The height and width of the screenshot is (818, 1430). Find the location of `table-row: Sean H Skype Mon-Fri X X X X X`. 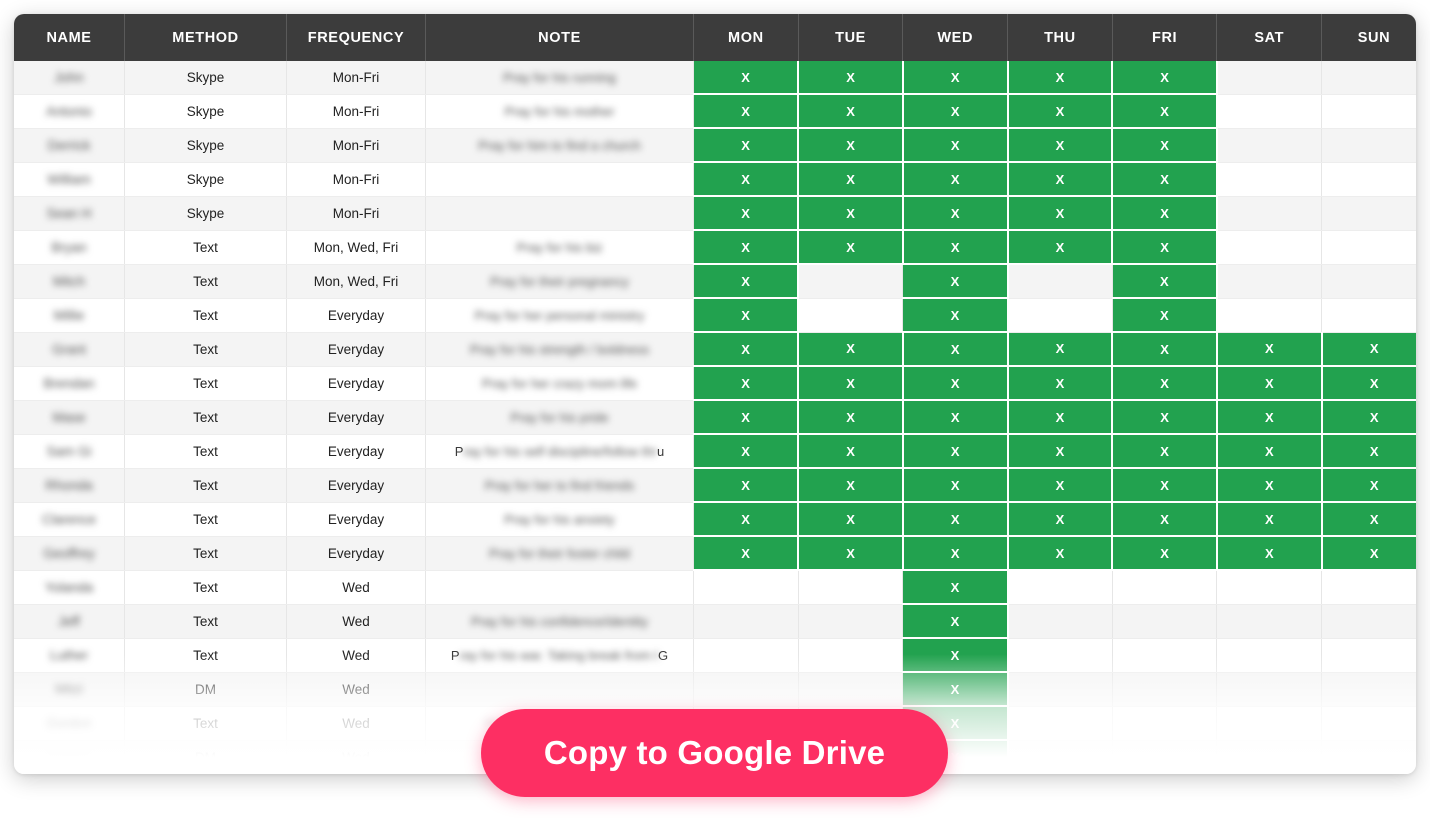

table-row: Sean H Skype Mon-Fri X X X X X is located at coordinates (715, 213).